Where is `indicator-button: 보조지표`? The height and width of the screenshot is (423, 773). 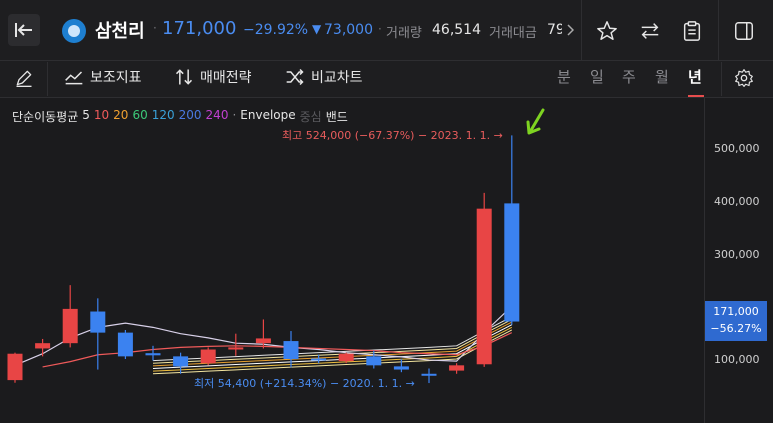 indicator-button: 보조지표 is located at coordinates (103, 77).